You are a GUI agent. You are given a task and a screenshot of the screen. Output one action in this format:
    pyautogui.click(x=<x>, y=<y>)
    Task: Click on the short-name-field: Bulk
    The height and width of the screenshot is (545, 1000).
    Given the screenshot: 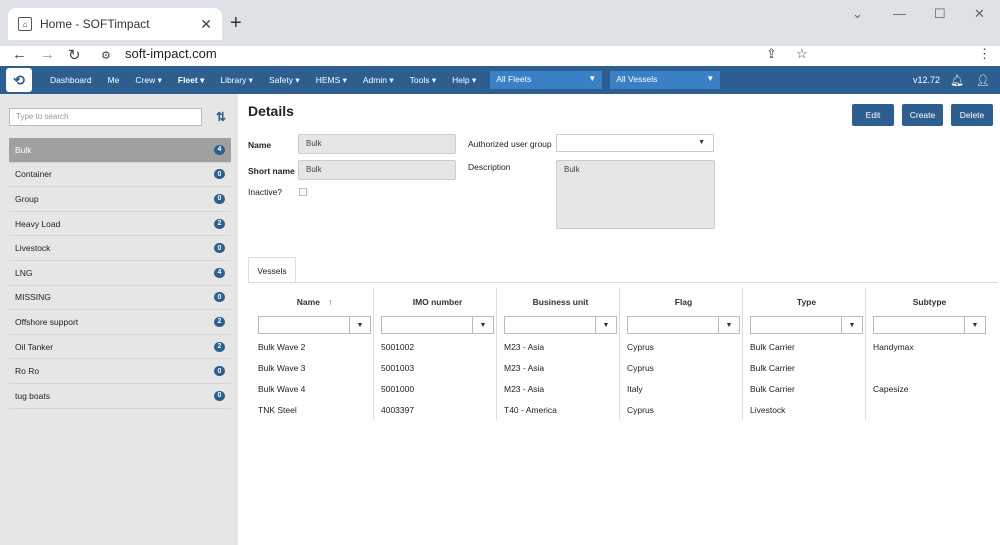 What is the action you would take?
    pyautogui.click(x=377, y=170)
    